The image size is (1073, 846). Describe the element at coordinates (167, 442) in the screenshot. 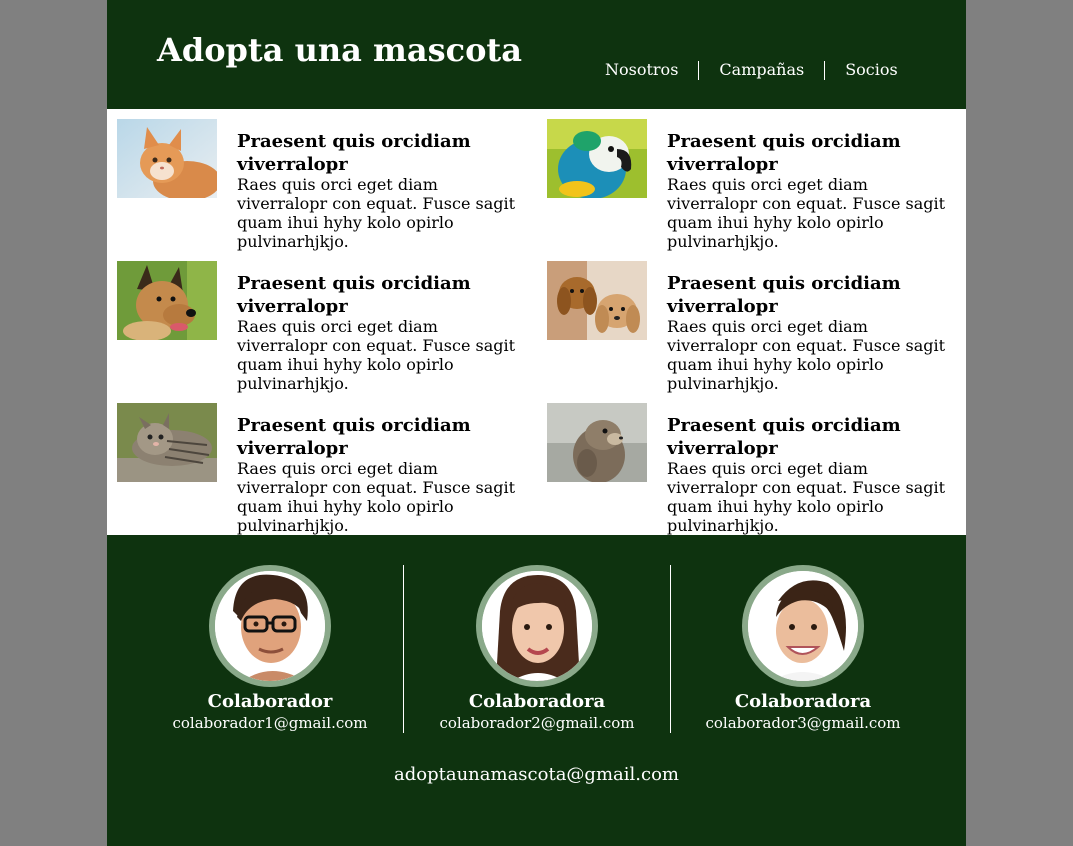

I see `cat-photo` at that location.